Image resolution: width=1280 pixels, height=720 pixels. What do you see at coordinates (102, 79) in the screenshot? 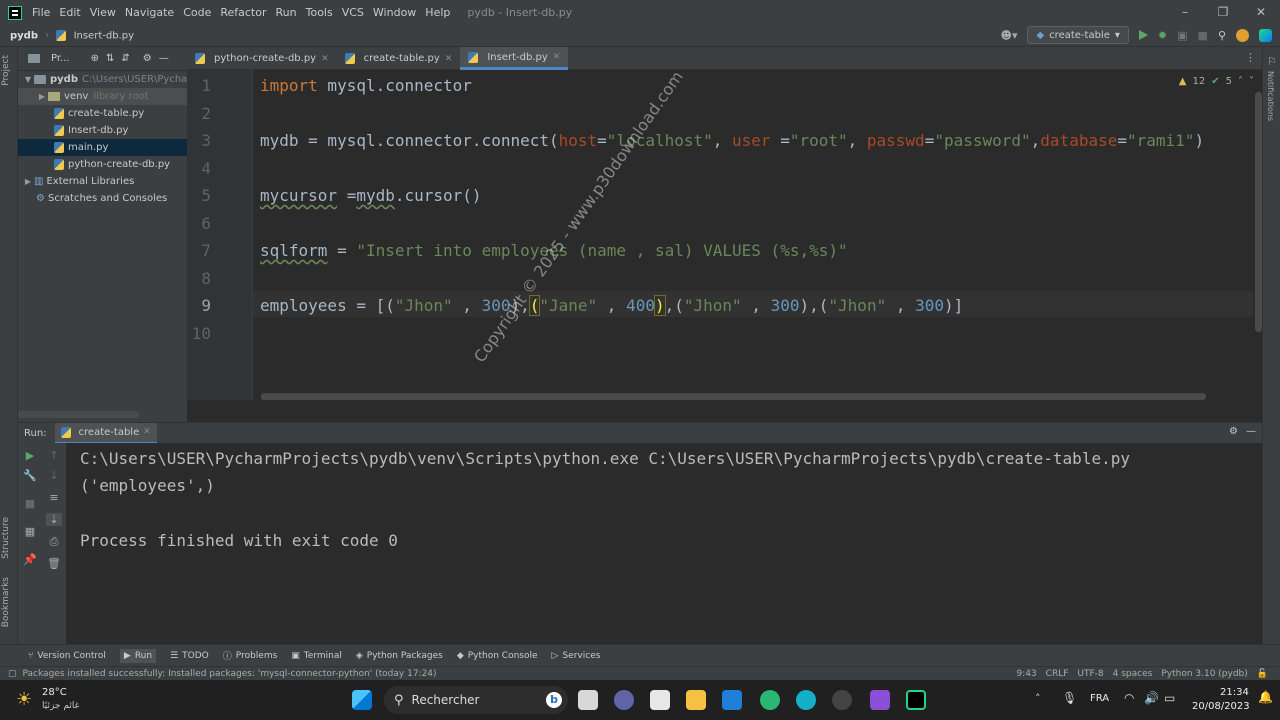
I see `tree-root: ▼ pydb C:\Users\USER\Pycharm` at bounding box center [102, 79].